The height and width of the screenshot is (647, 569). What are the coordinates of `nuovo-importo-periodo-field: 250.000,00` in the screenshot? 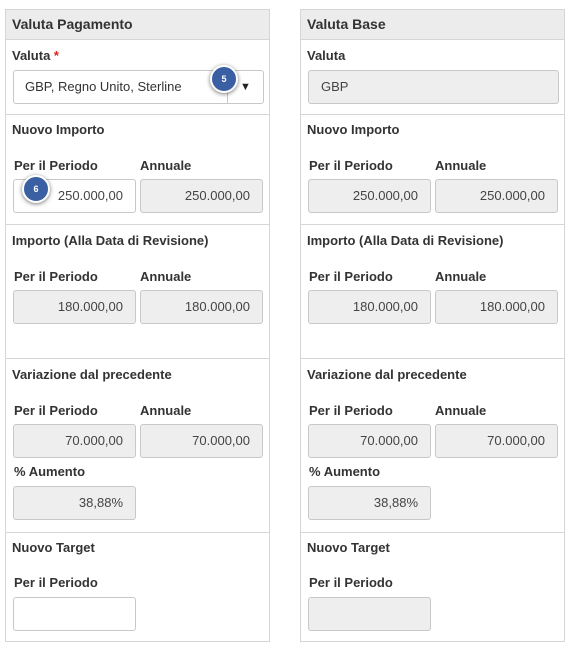 It's located at (369, 196).